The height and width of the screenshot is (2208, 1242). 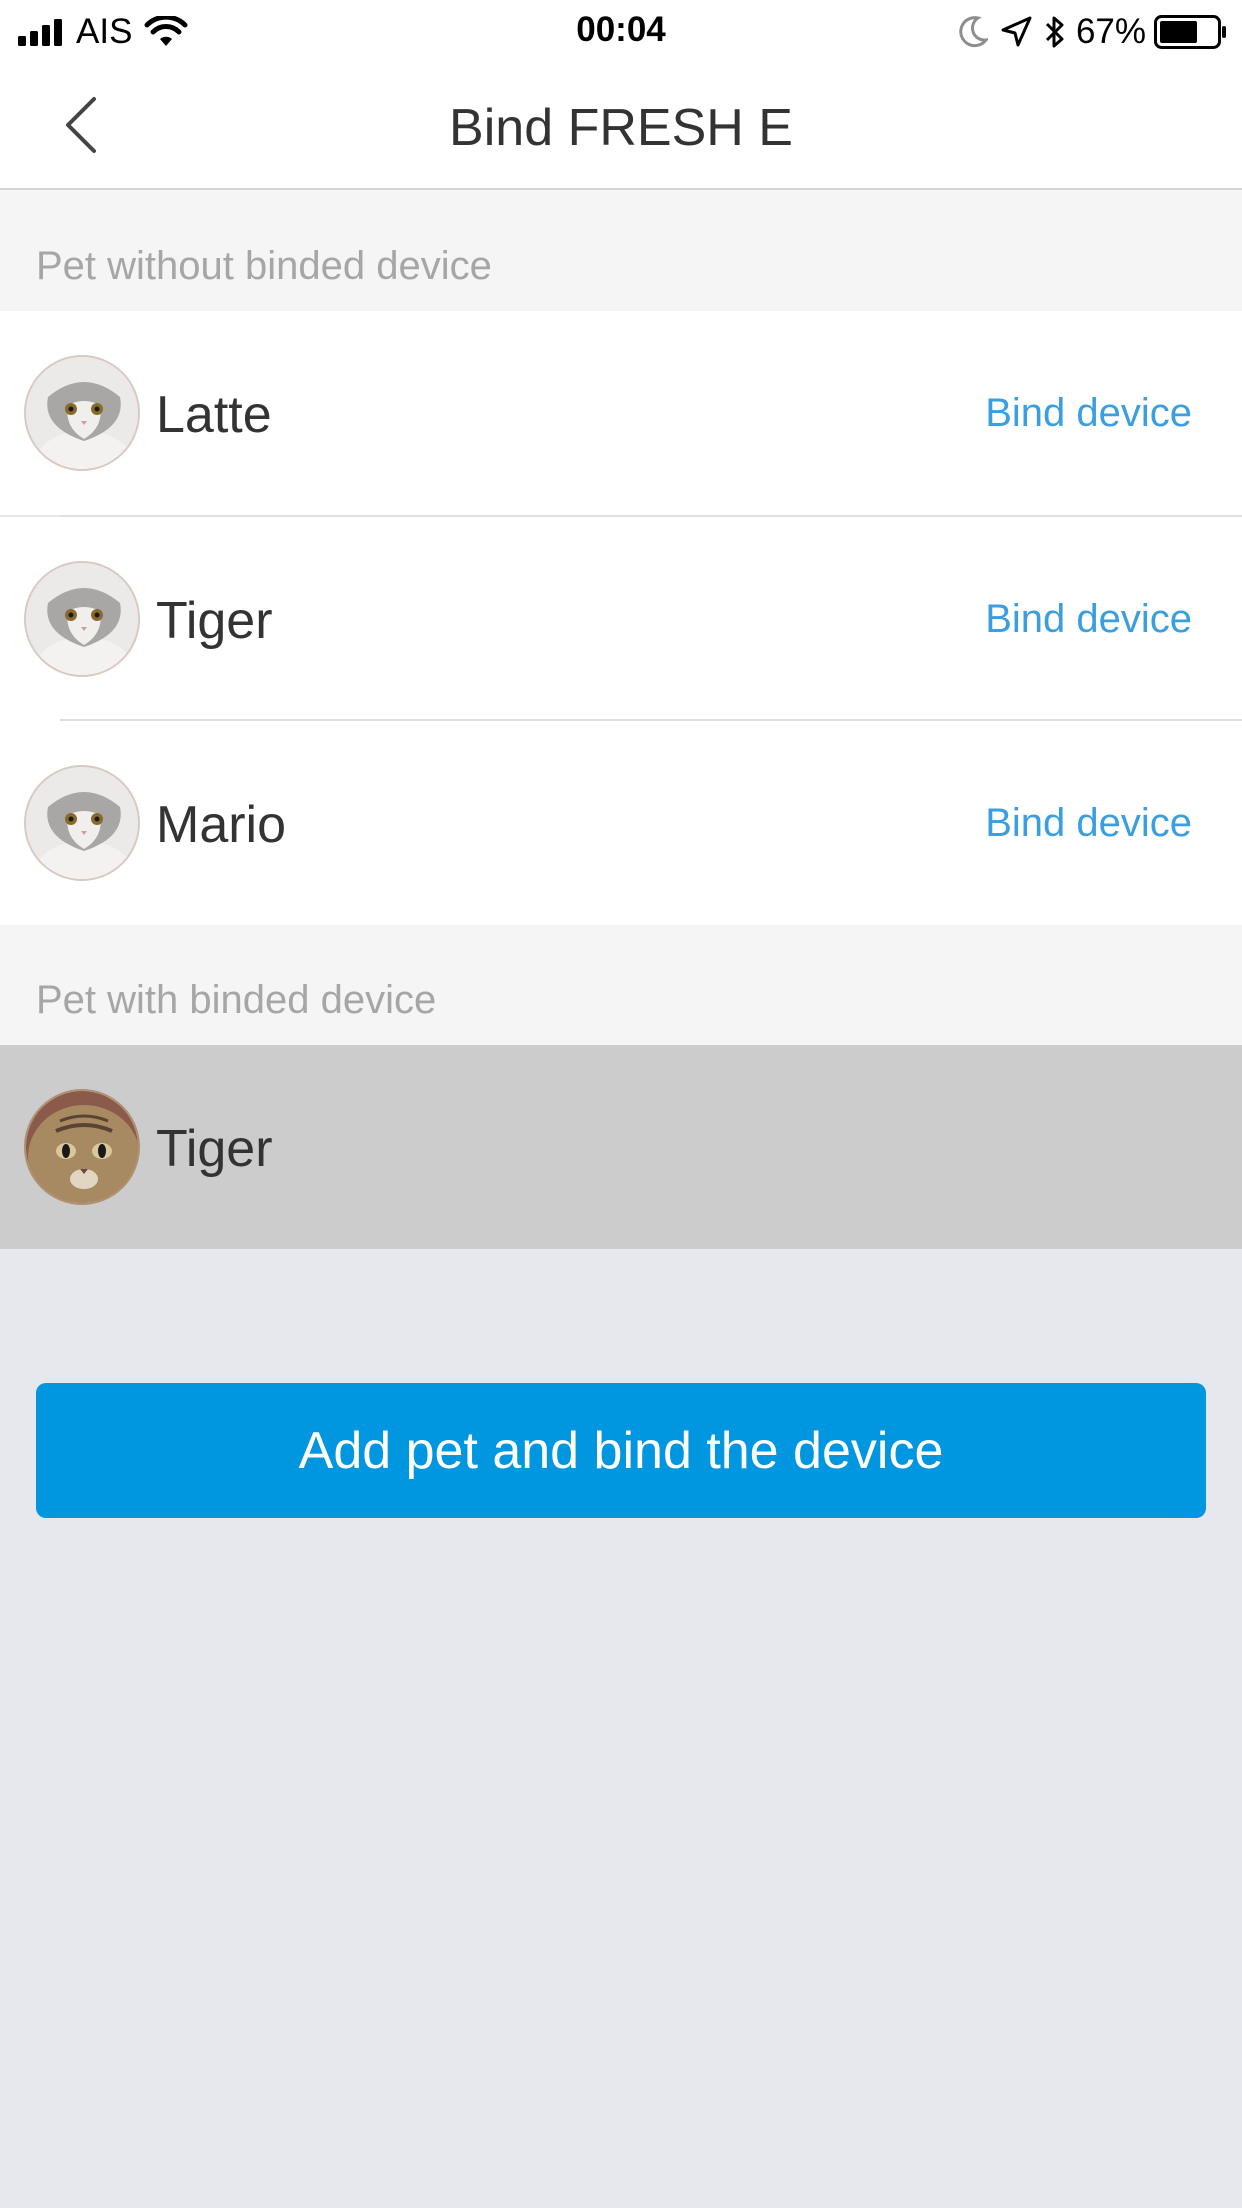 What do you see at coordinates (236, 1000) in the screenshot?
I see `section-title-bound: Pet with binded device` at bounding box center [236, 1000].